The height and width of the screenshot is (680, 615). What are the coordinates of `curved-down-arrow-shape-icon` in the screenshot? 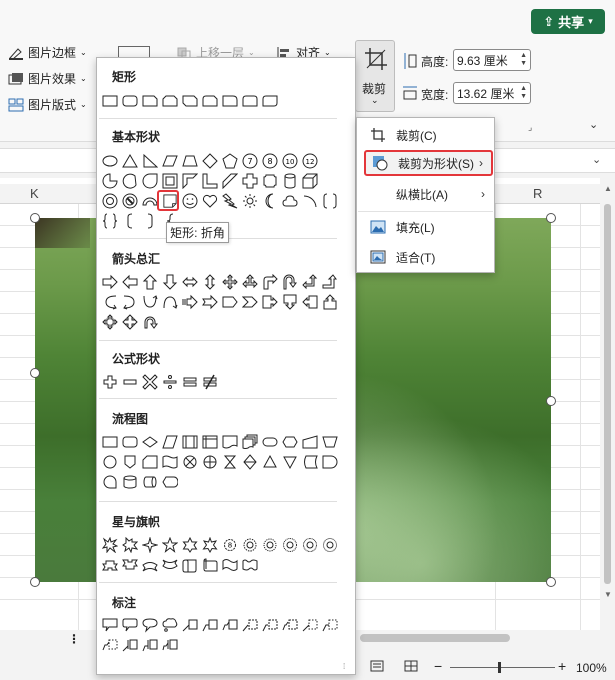 It's located at (169, 301).